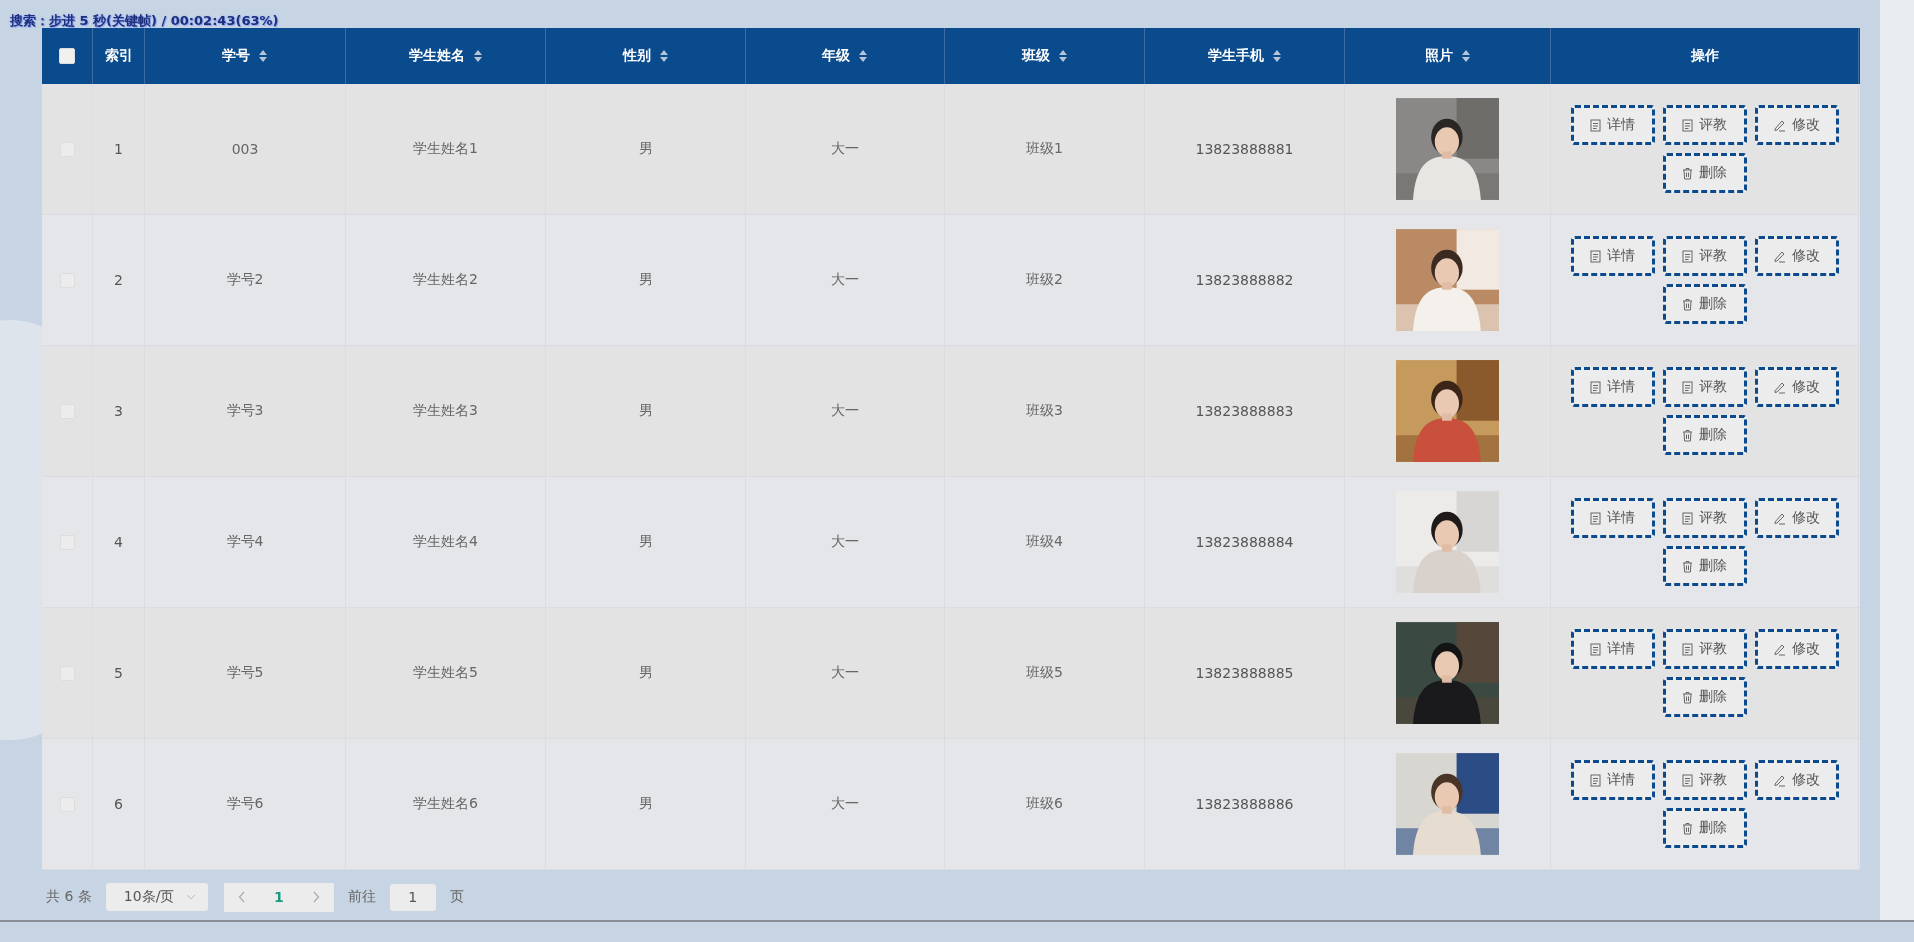 This screenshot has height=942, width=1914. I want to click on column-header: 操作, so click(1704, 56).